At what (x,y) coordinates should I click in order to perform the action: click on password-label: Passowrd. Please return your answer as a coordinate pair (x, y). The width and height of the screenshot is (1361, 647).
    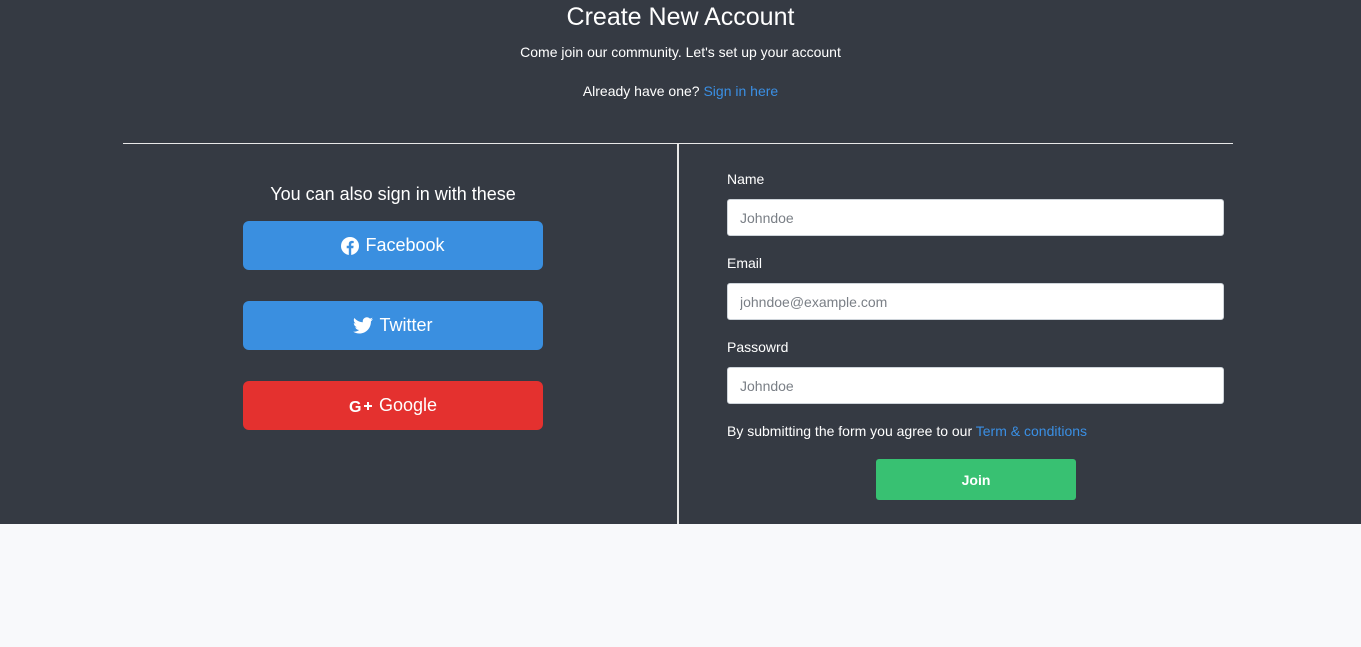
    Looking at the image, I should click on (758, 347).